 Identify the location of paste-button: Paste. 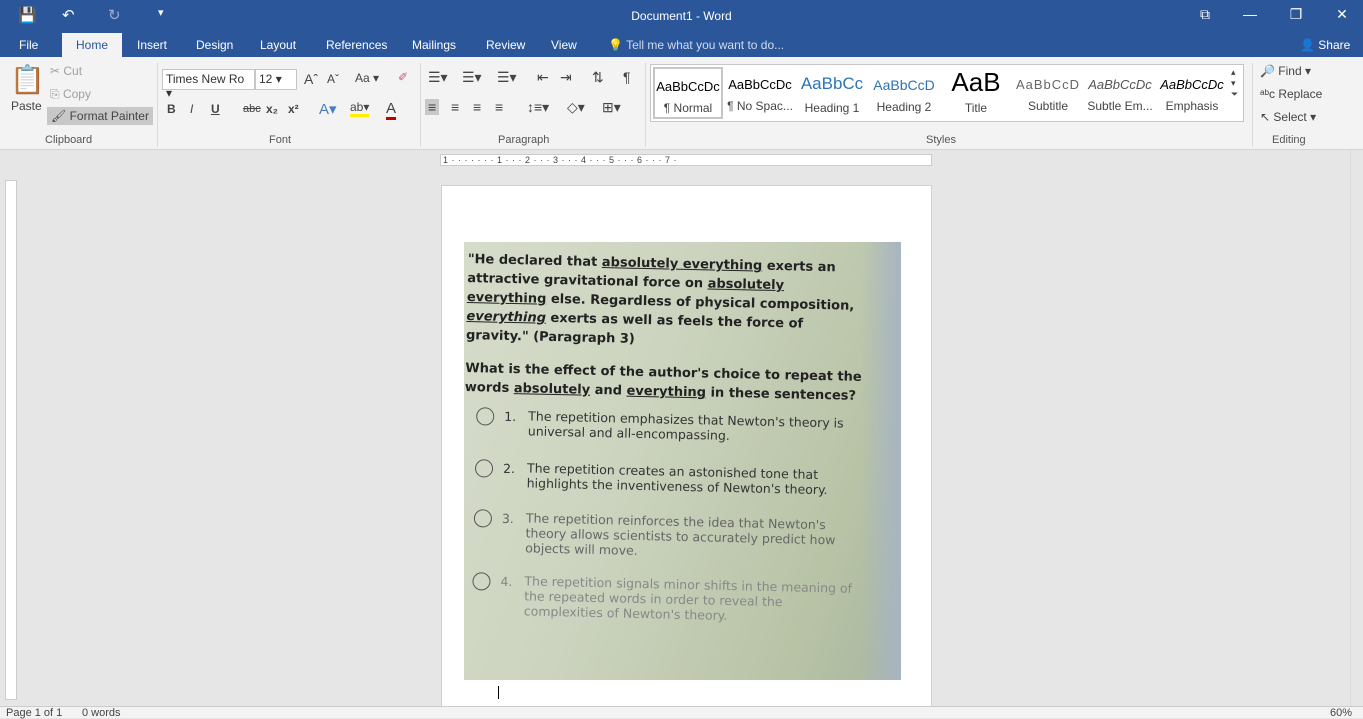
(26, 106).